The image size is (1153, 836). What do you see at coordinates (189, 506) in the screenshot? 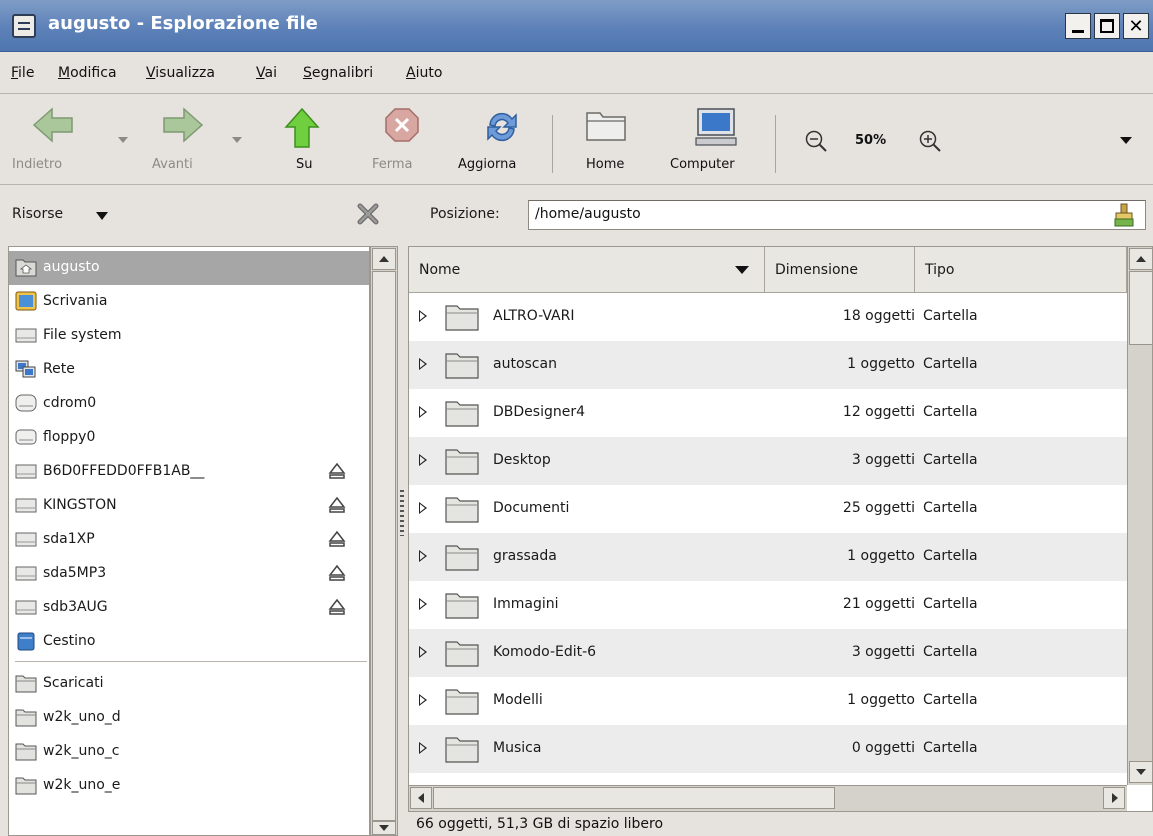
I see `sidebar-item-kingston: KINGSTON` at bounding box center [189, 506].